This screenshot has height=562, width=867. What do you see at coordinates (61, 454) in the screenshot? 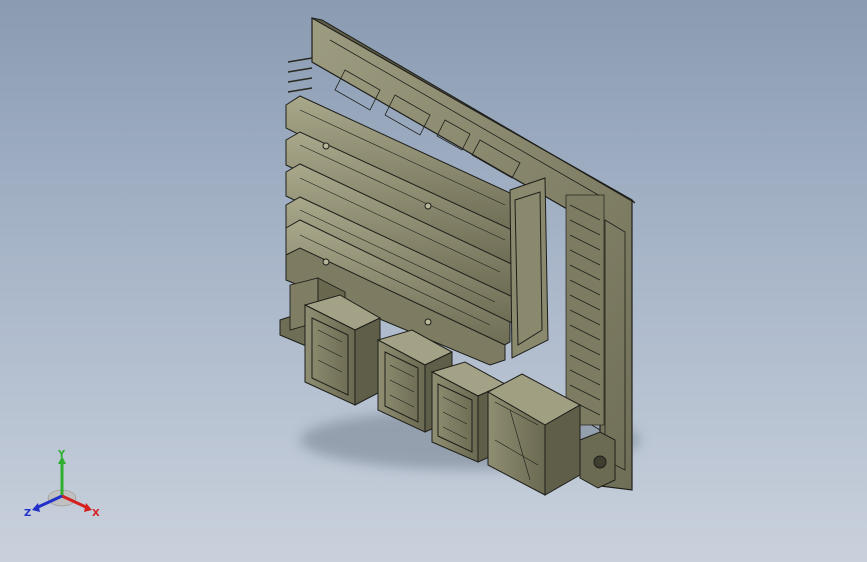
I see `y-axis-label: Y` at bounding box center [61, 454].